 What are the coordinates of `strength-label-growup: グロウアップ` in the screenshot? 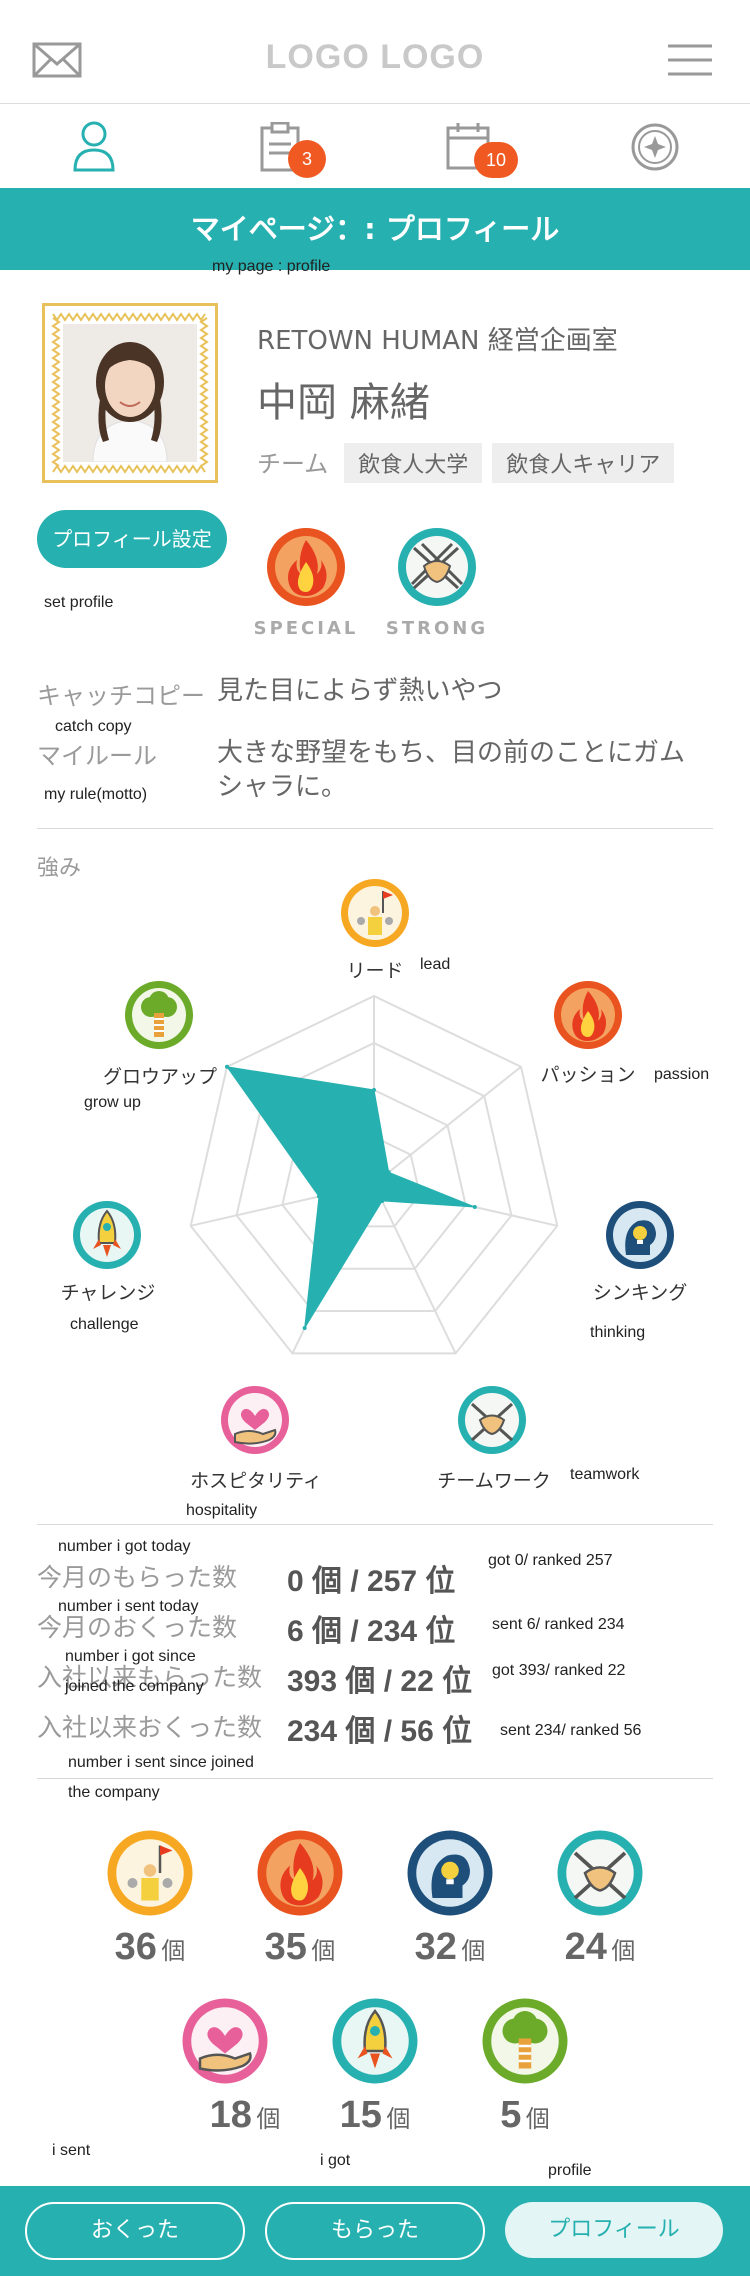 It's located at (159, 1077).